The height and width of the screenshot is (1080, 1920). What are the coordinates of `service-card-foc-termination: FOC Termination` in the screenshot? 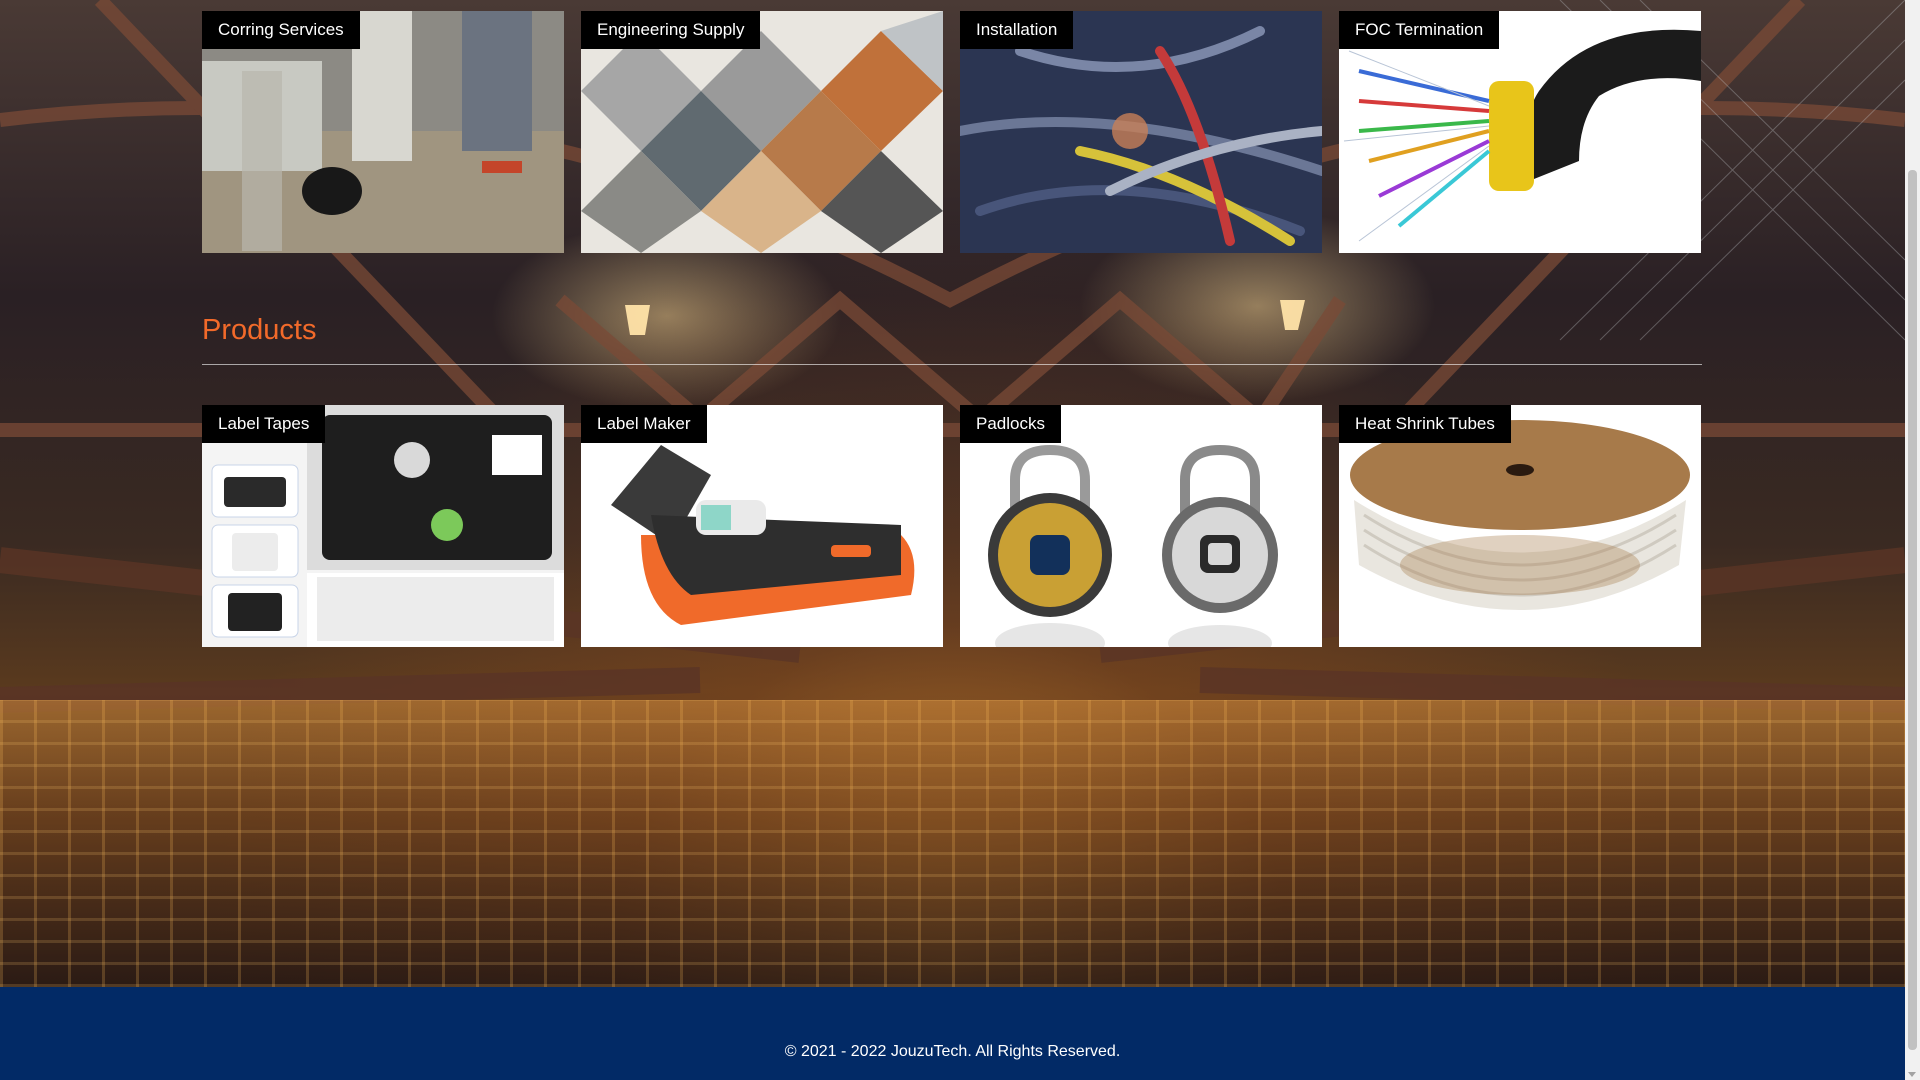 It's located at (1520, 132).